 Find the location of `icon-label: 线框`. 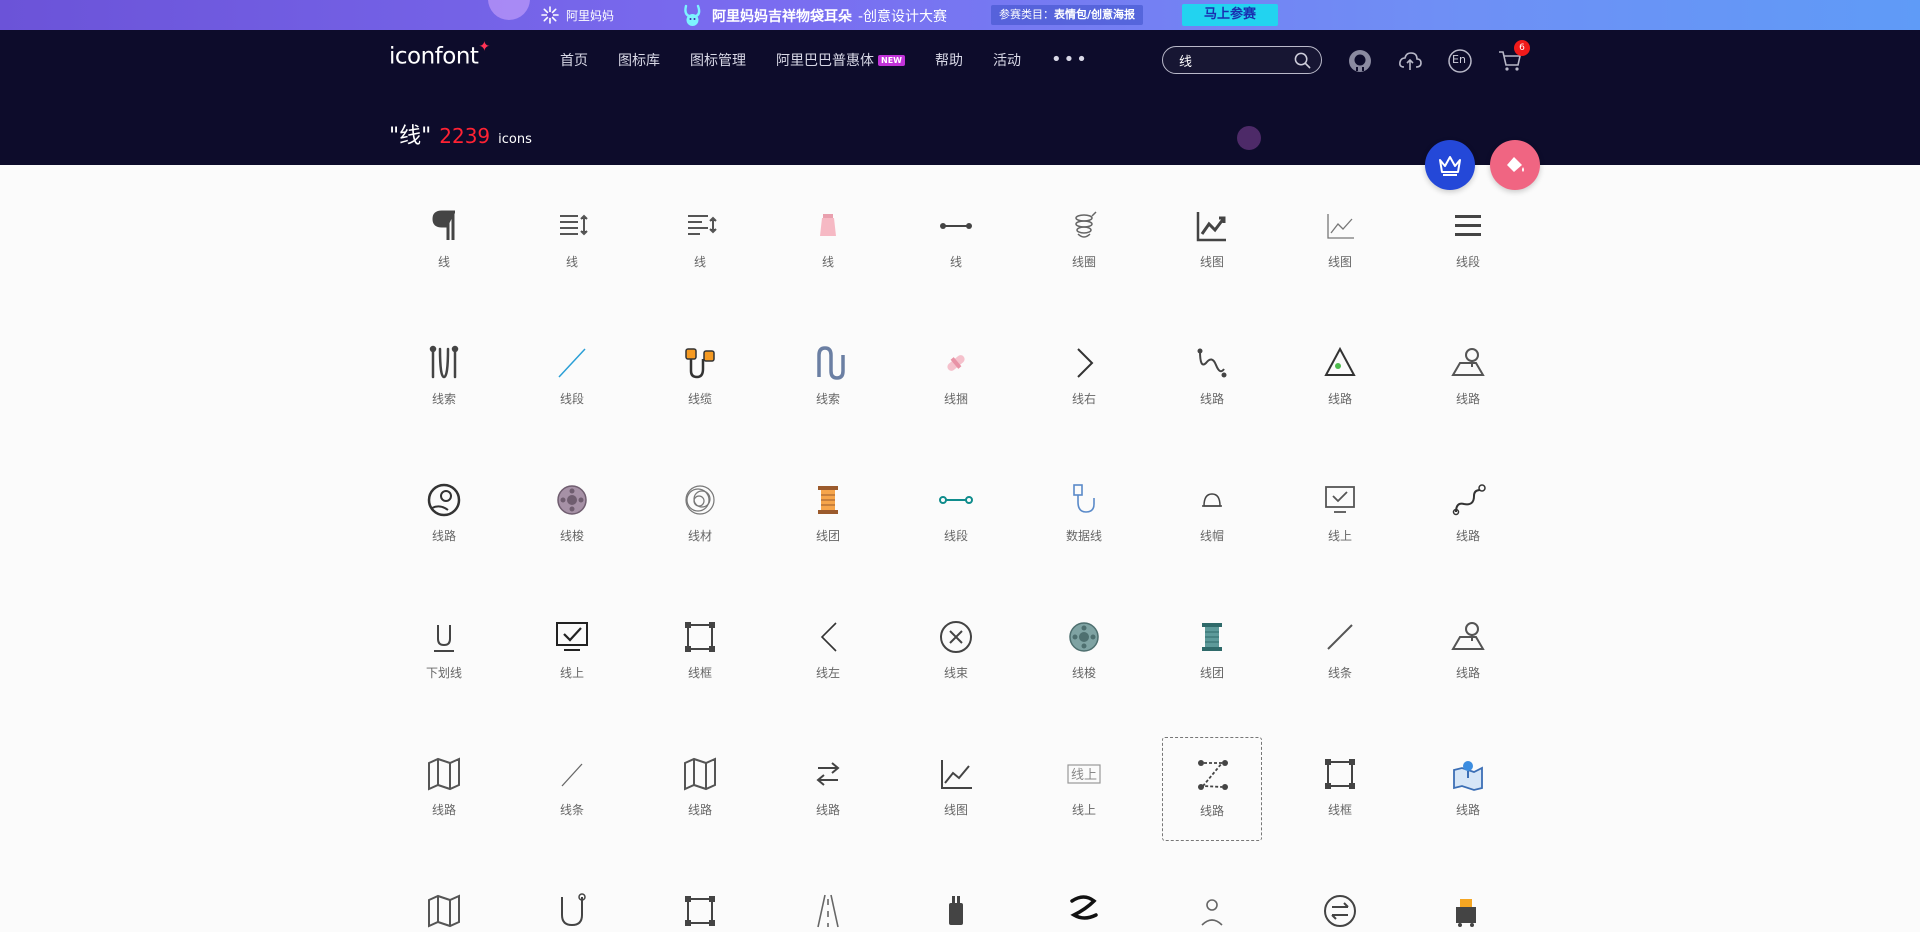

icon-label: 线框 is located at coordinates (699, 673).